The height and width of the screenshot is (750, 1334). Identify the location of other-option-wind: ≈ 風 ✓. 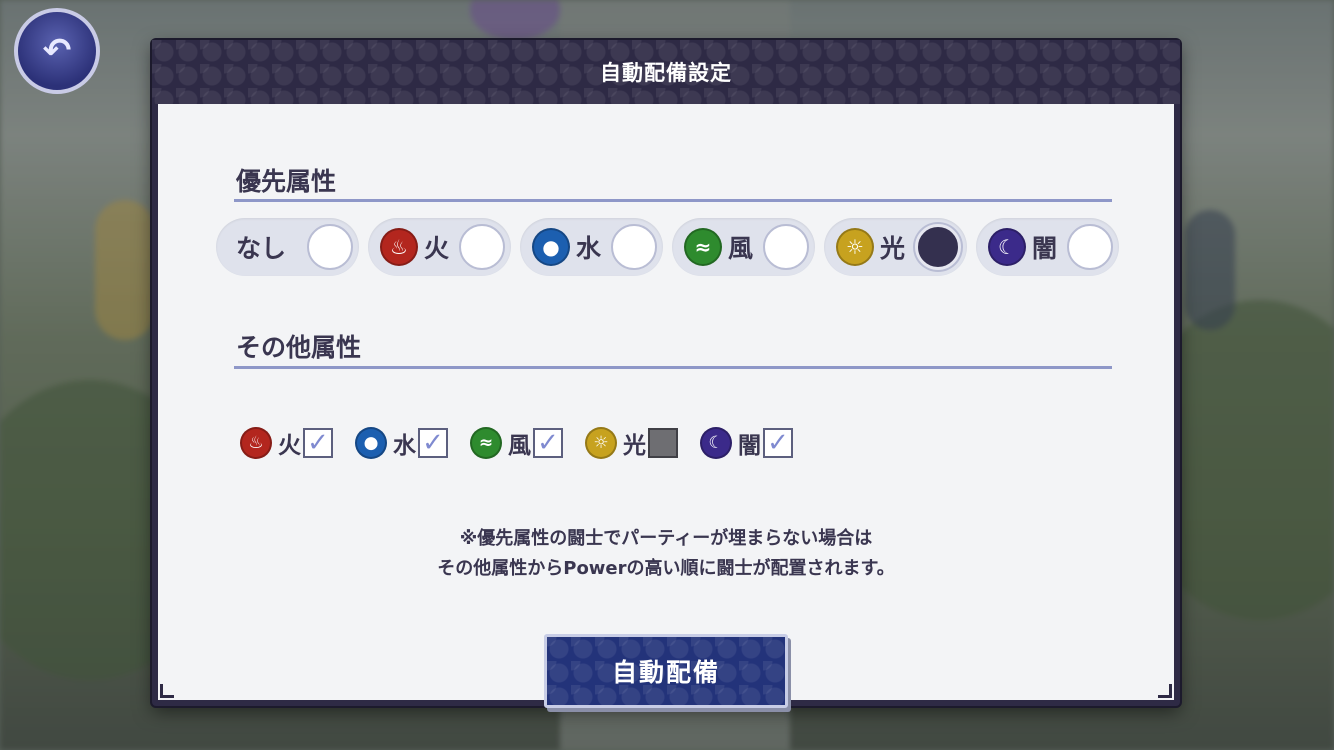
(516, 443).